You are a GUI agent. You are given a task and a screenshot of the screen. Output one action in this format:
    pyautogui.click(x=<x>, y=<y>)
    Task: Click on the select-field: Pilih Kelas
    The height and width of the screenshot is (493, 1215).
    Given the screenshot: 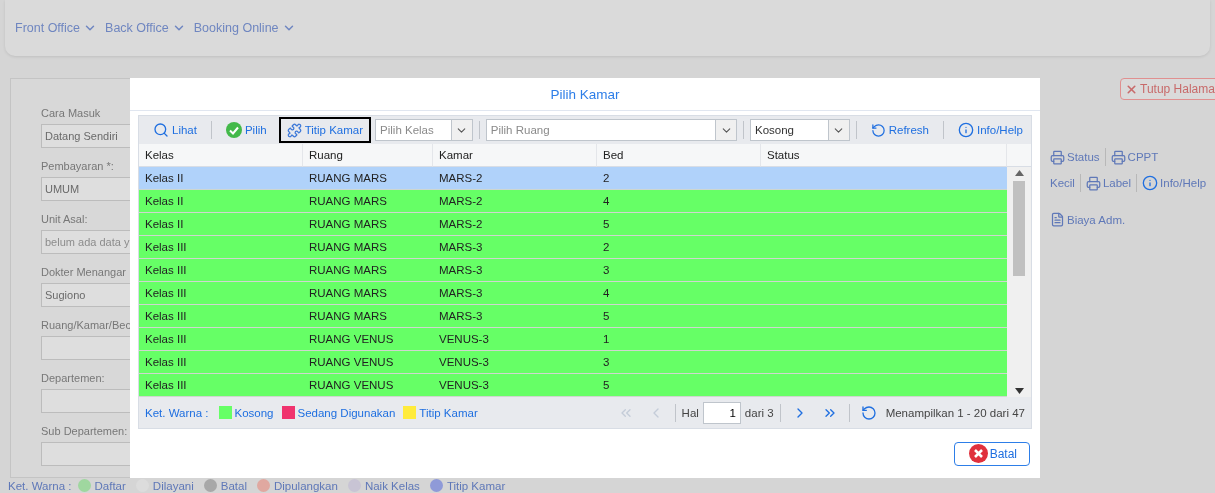 What is the action you would take?
    pyautogui.click(x=424, y=130)
    